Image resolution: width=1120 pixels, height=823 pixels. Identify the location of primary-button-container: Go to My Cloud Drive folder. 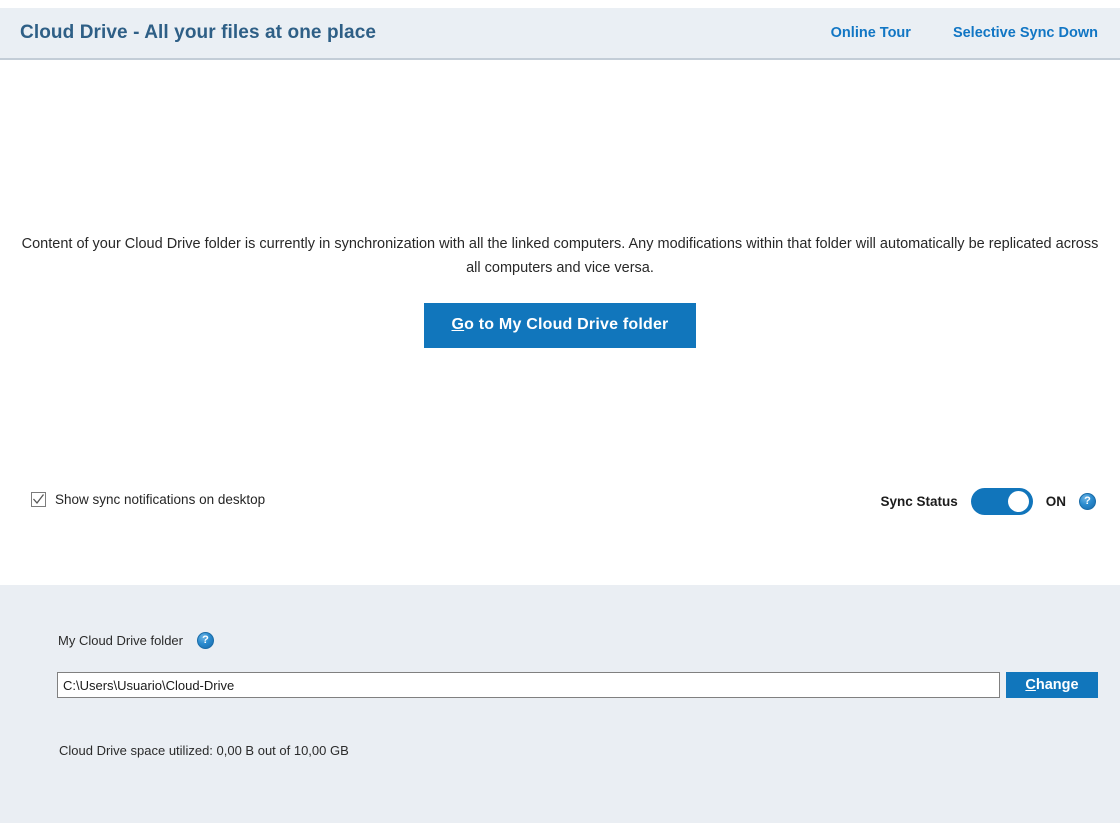
(560, 325).